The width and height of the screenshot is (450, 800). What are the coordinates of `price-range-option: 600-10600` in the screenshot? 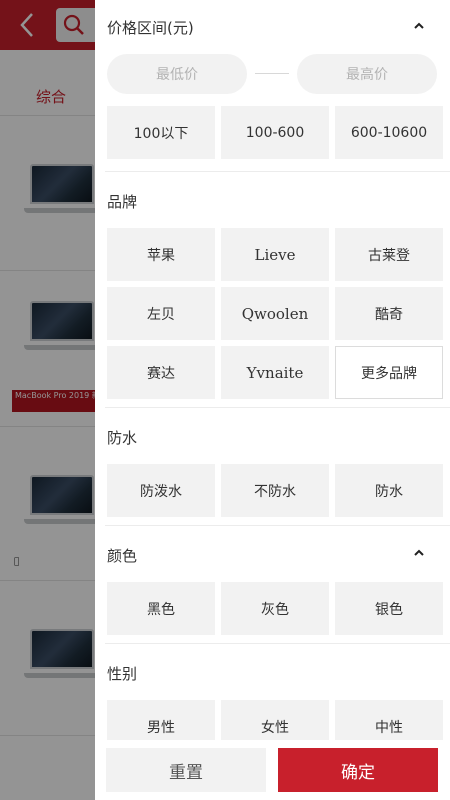 It's located at (389, 132).